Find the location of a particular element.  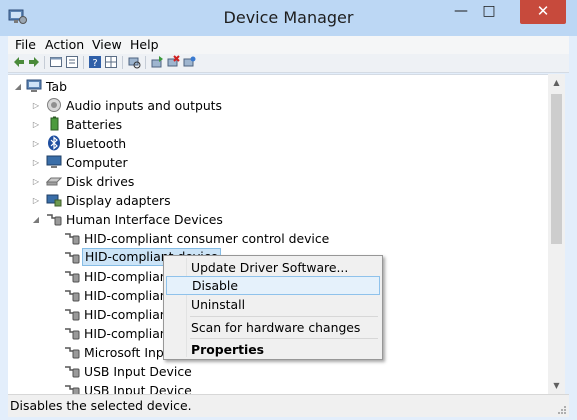

menu-bar: File Action View Help is located at coordinates (288, 45).